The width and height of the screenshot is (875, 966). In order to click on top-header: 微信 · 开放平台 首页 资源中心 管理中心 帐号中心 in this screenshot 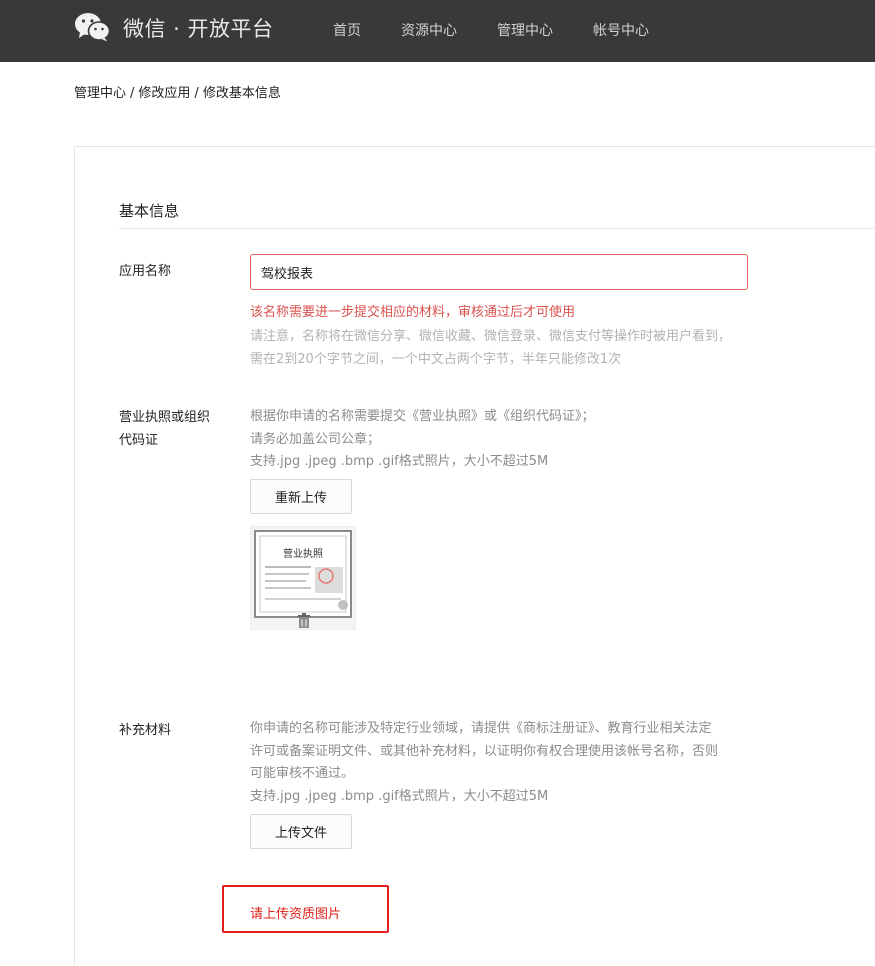, I will do `click(437, 31)`.